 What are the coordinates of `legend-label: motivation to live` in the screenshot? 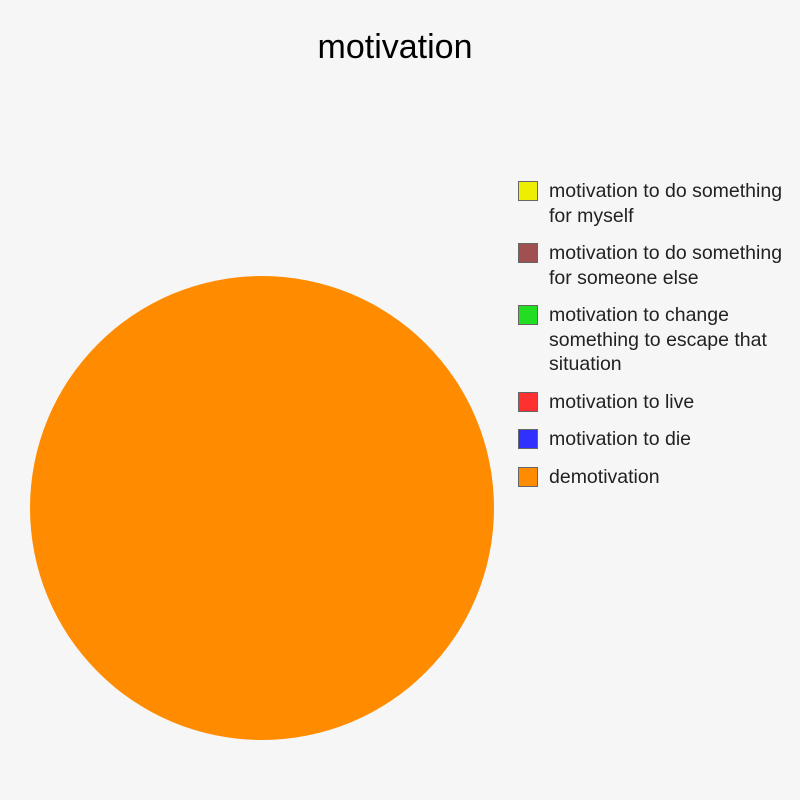 It's located at (622, 401).